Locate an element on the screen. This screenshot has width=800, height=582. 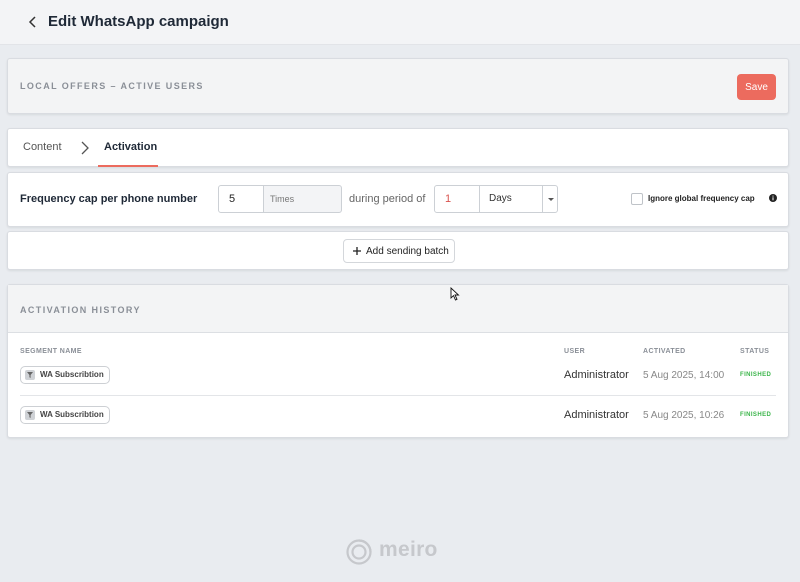
period-input: 1 is located at coordinates (457, 199).